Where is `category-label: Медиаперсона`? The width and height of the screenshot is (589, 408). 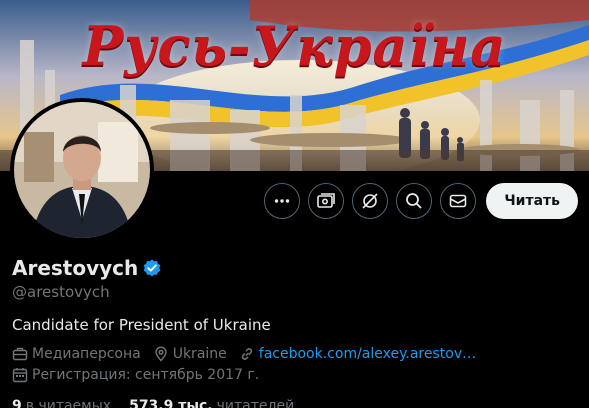 category-label: Медиаперсона is located at coordinates (86, 354).